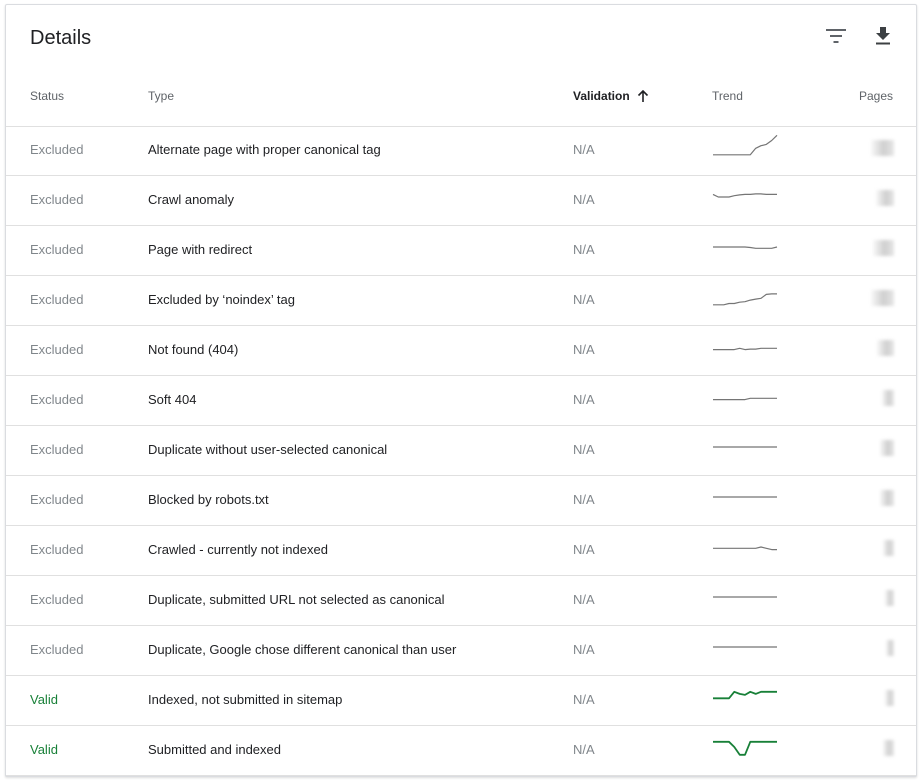 This screenshot has height=783, width=924. Describe the element at coordinates (61, 38) in the screenshot. I see `page-title: Details` at that location.